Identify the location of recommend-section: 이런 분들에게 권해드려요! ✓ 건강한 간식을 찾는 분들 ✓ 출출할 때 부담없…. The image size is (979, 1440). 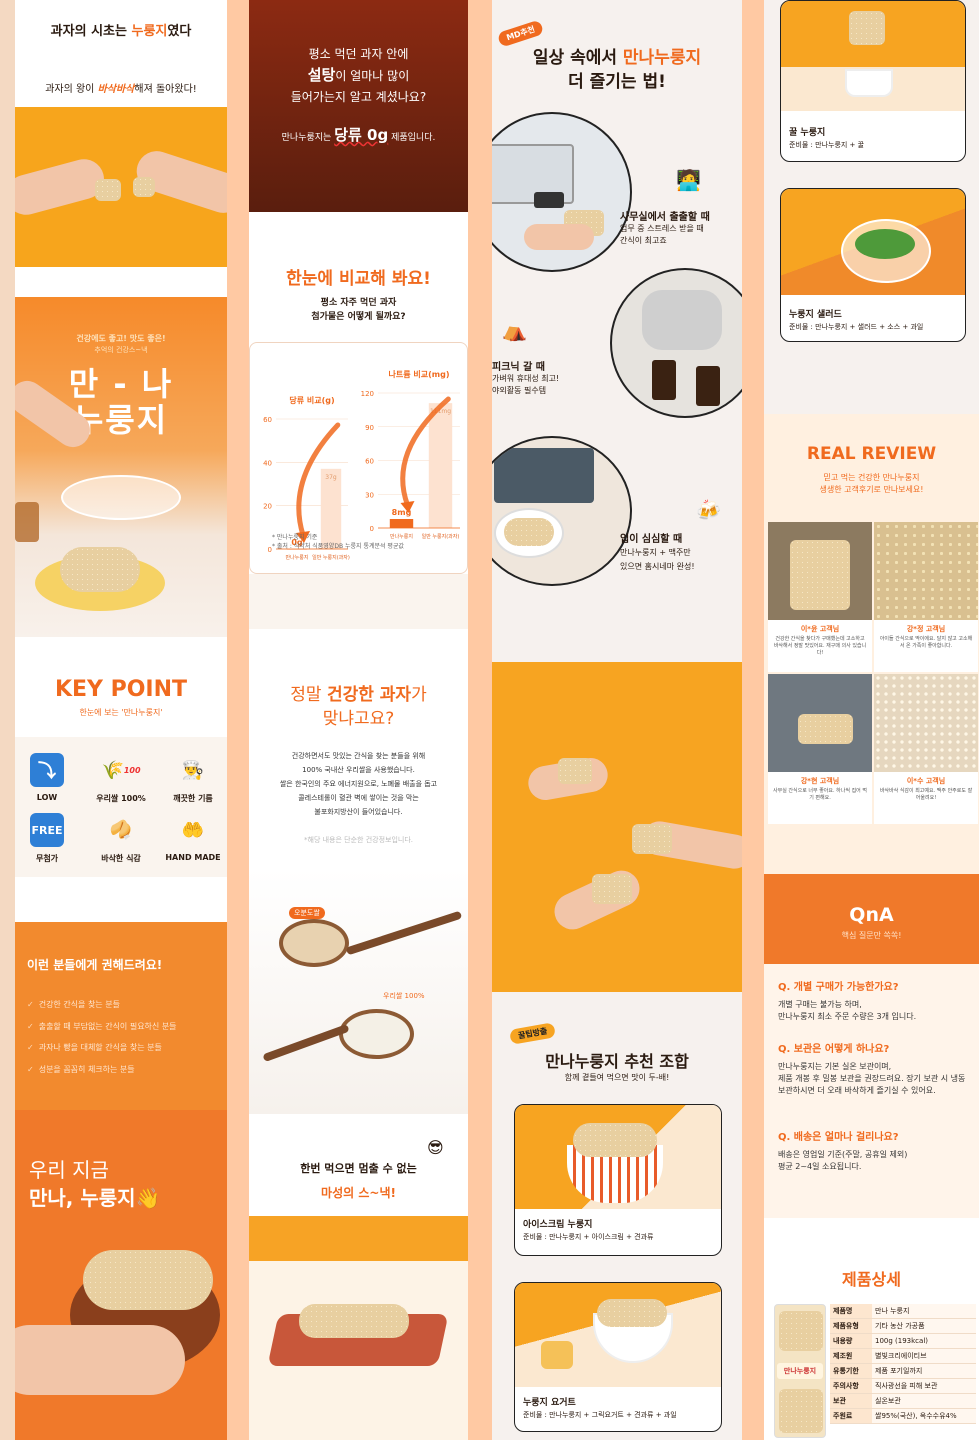
(121, 1016).